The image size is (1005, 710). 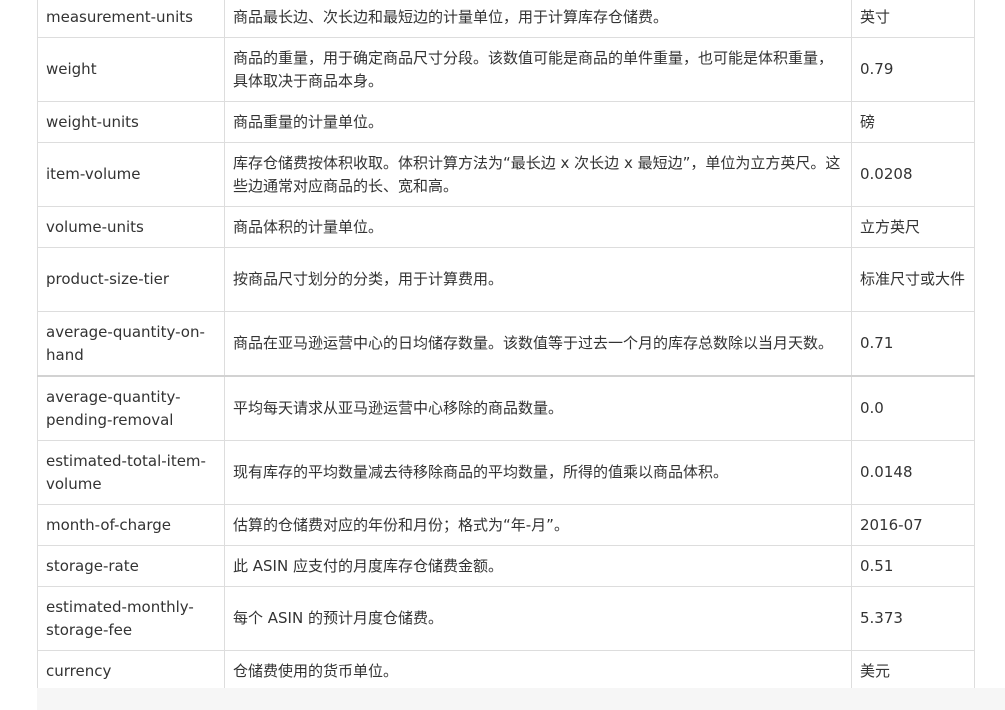 What do you see at coordinates (913, 19) in the screenshot?
I see `field-example-value-cell: 英寸` at bounding box center [913, 19].